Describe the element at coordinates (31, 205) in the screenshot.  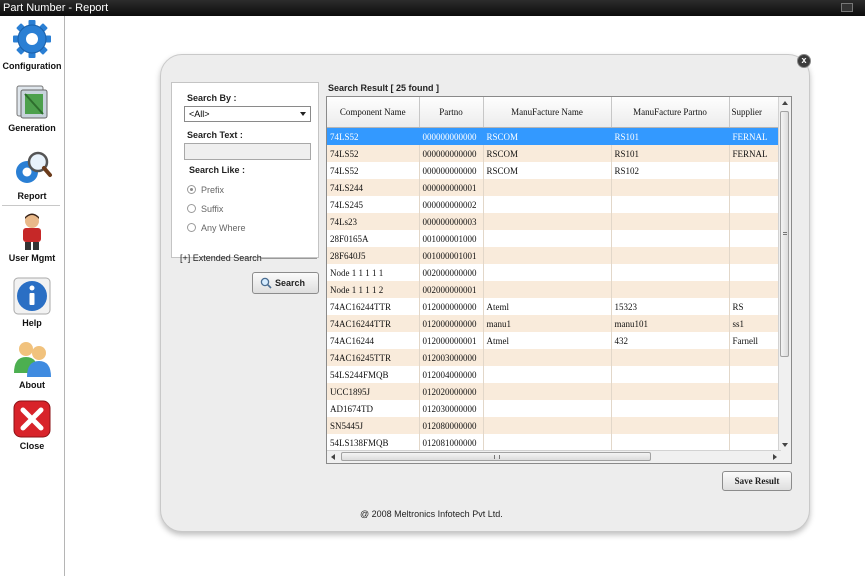
I see `sidebar-divider` at that location.